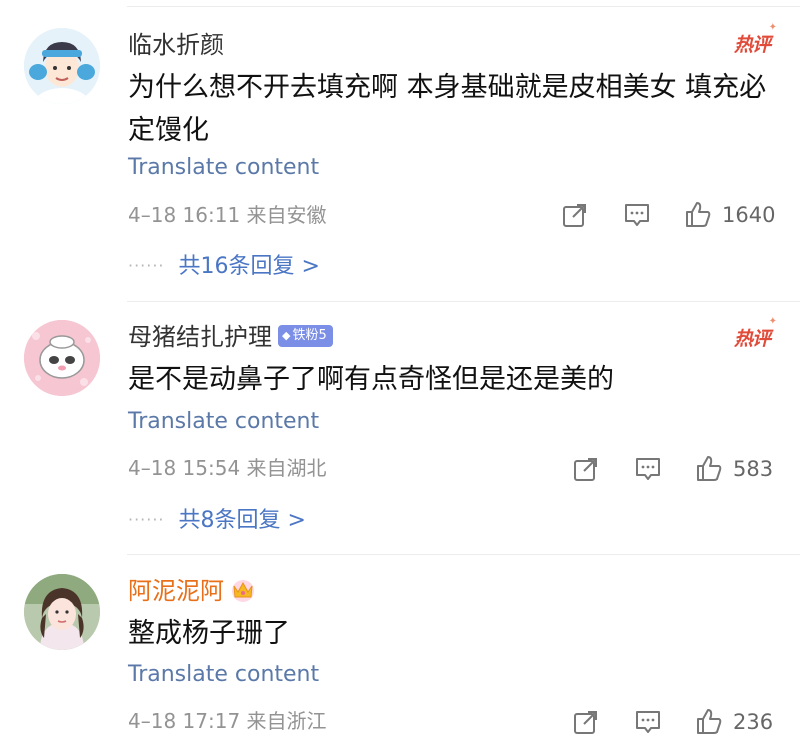 This screenshot has height=755, width=800. Describe the element at coordinates (753, 722) in the screenshot. I see `like-count: 236` at that location.